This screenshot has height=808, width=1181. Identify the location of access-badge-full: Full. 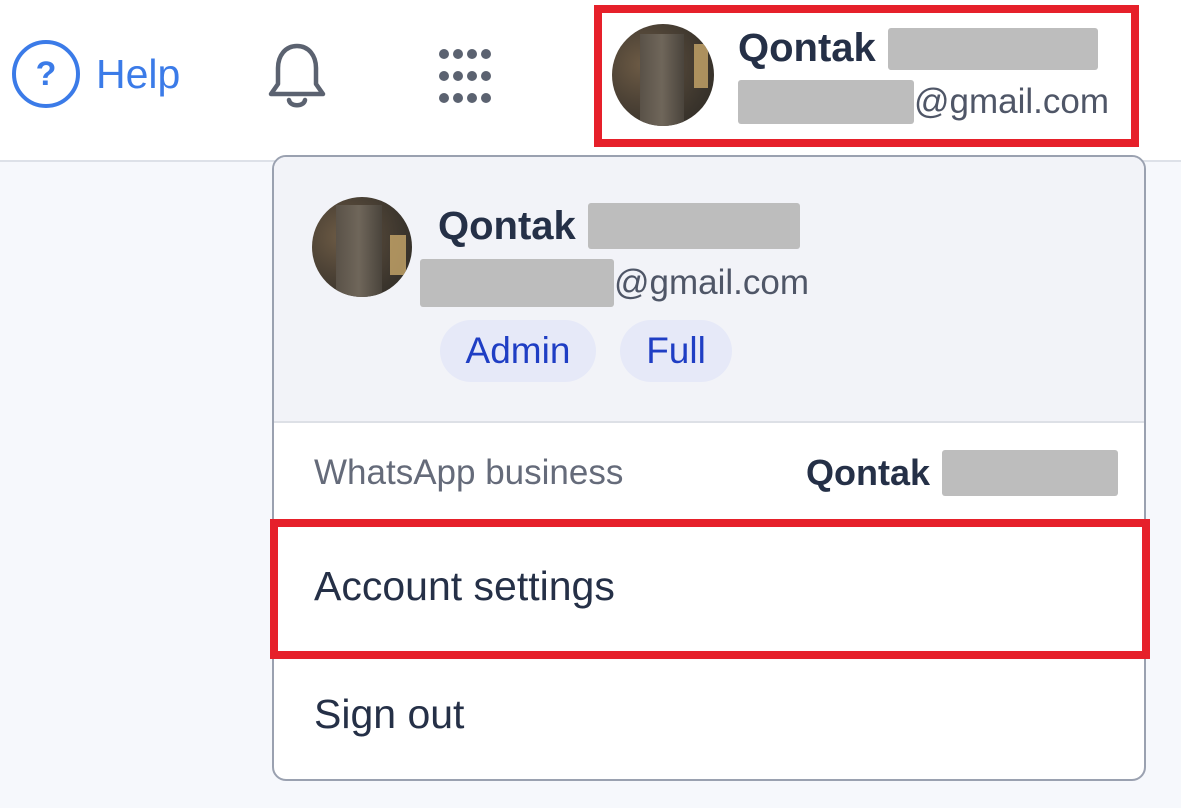
(676, 351).